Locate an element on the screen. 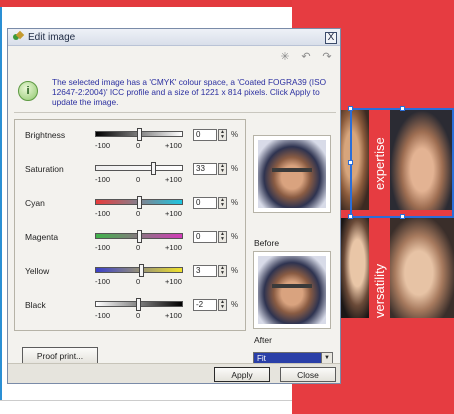 The image size is (454, 414). magenta-tick-max: +100 is located at coordinates (173, 247).